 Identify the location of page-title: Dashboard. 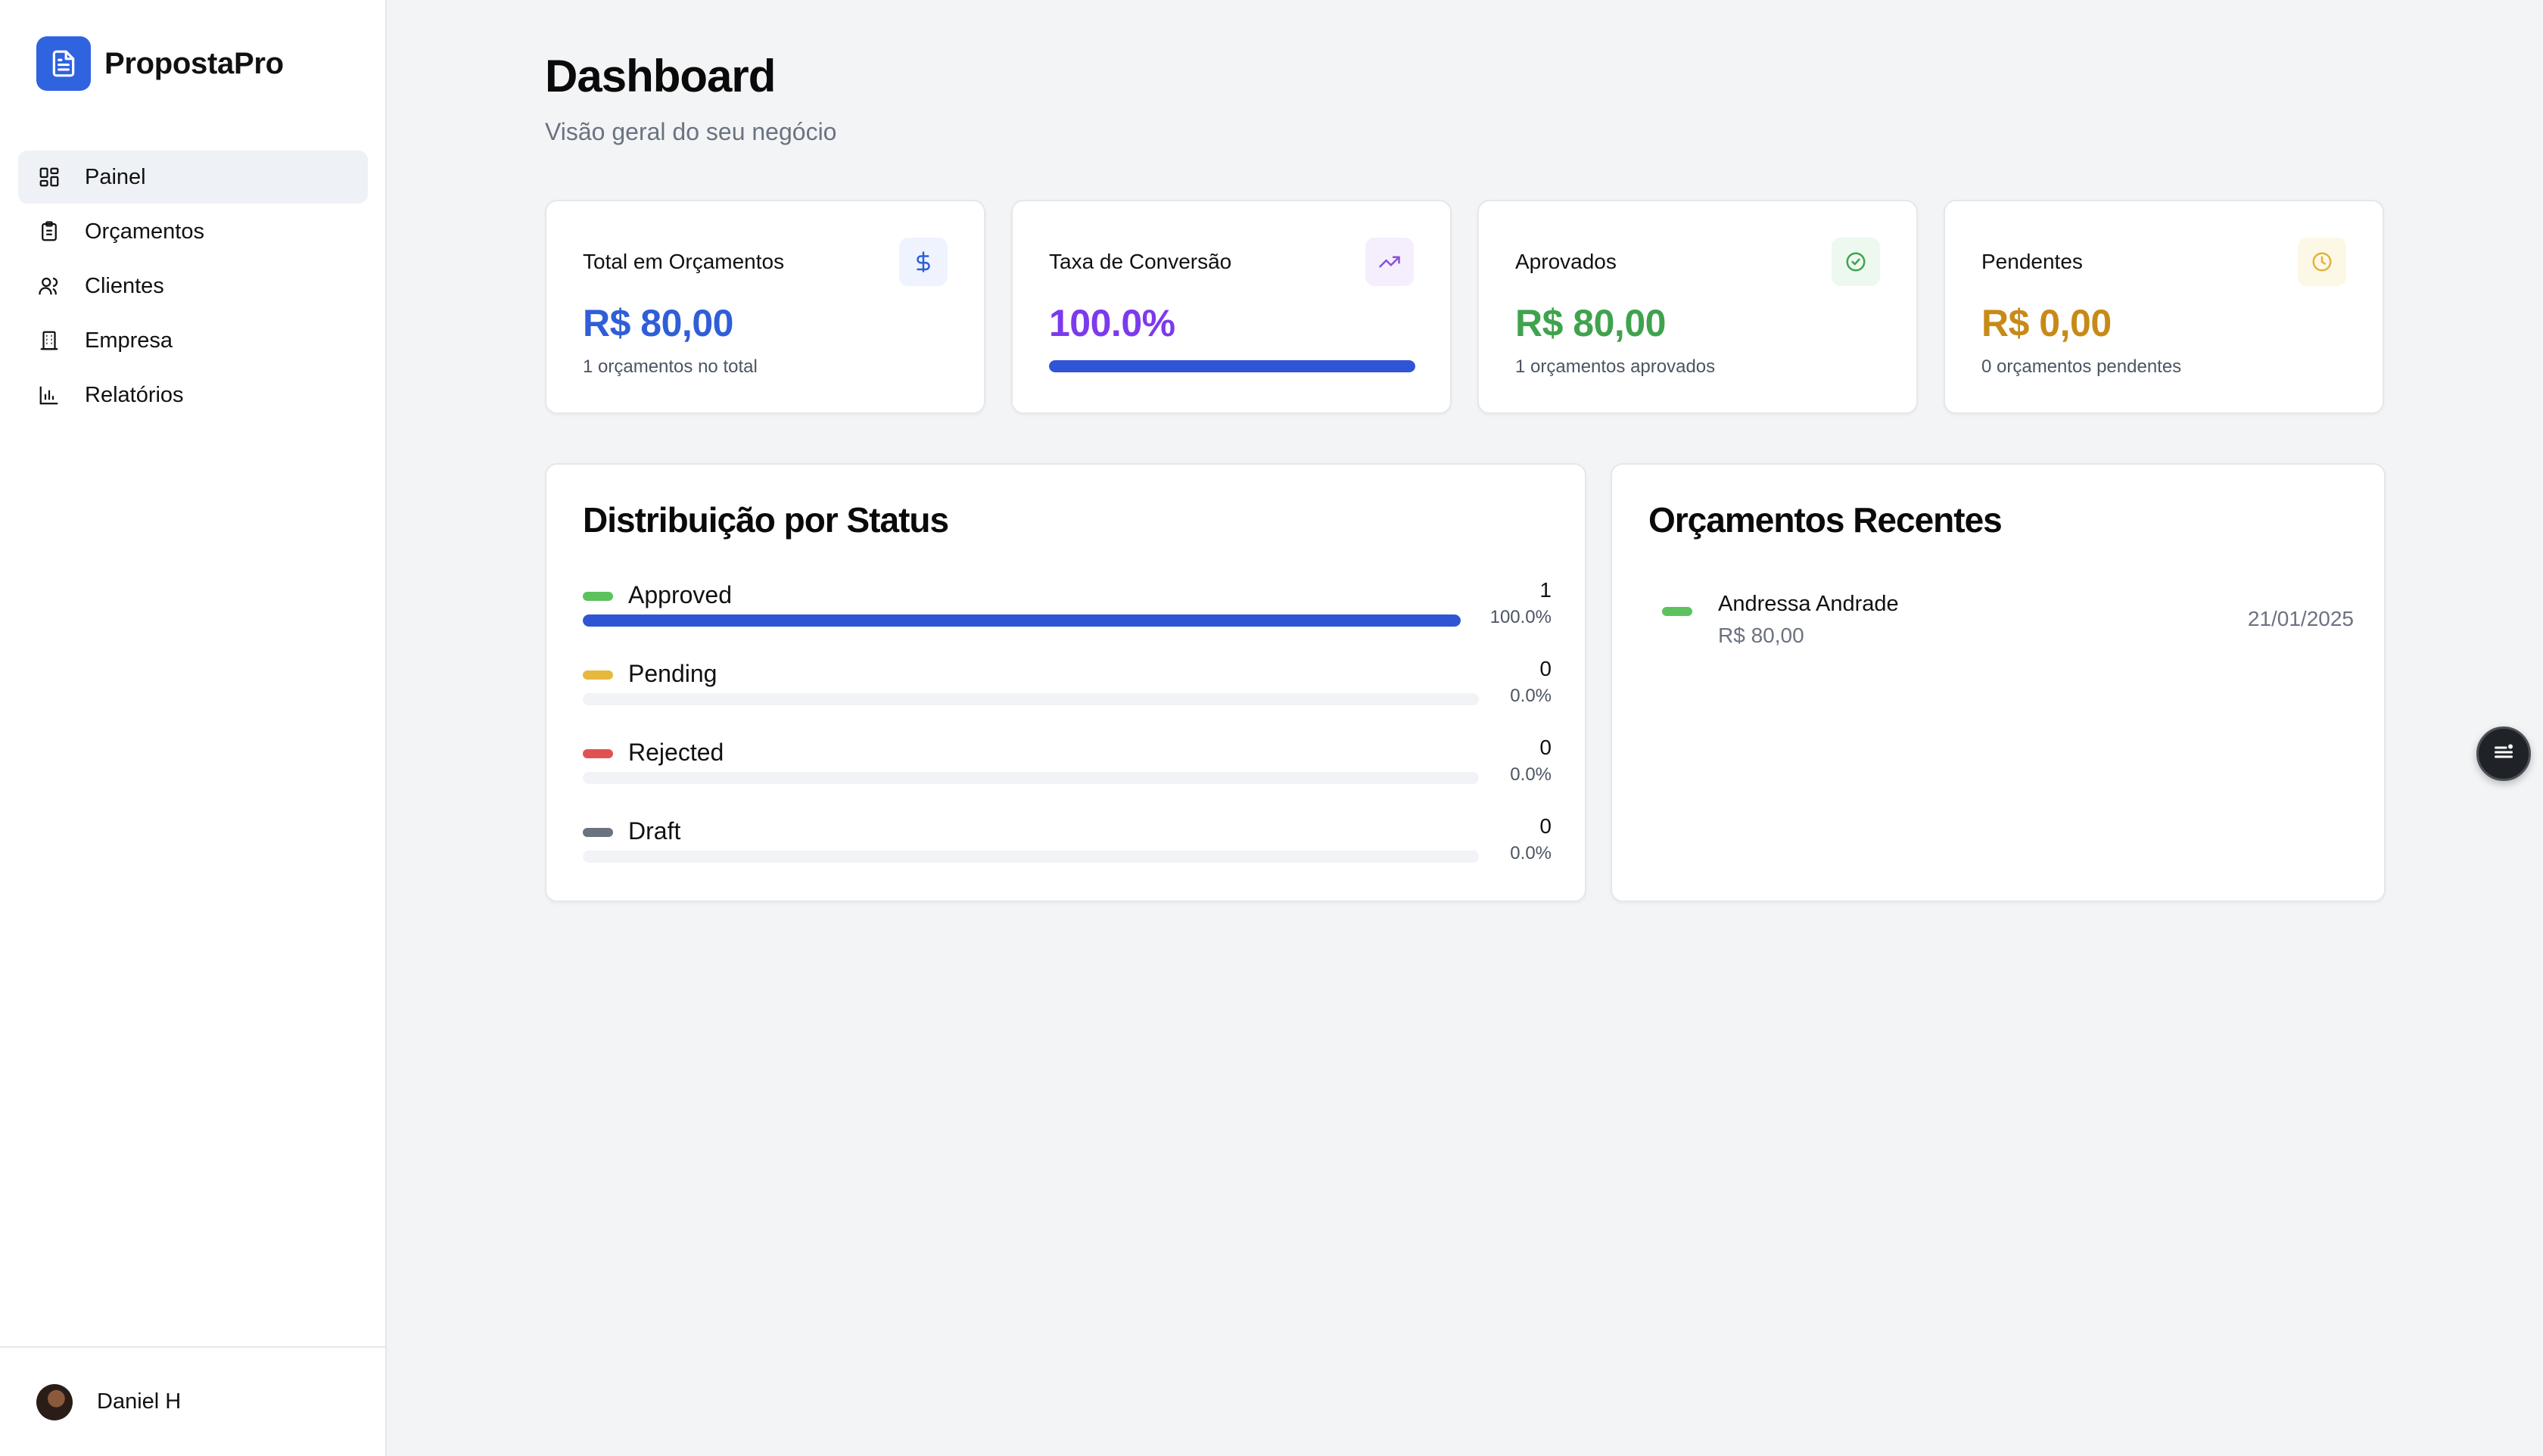
(660, 76).